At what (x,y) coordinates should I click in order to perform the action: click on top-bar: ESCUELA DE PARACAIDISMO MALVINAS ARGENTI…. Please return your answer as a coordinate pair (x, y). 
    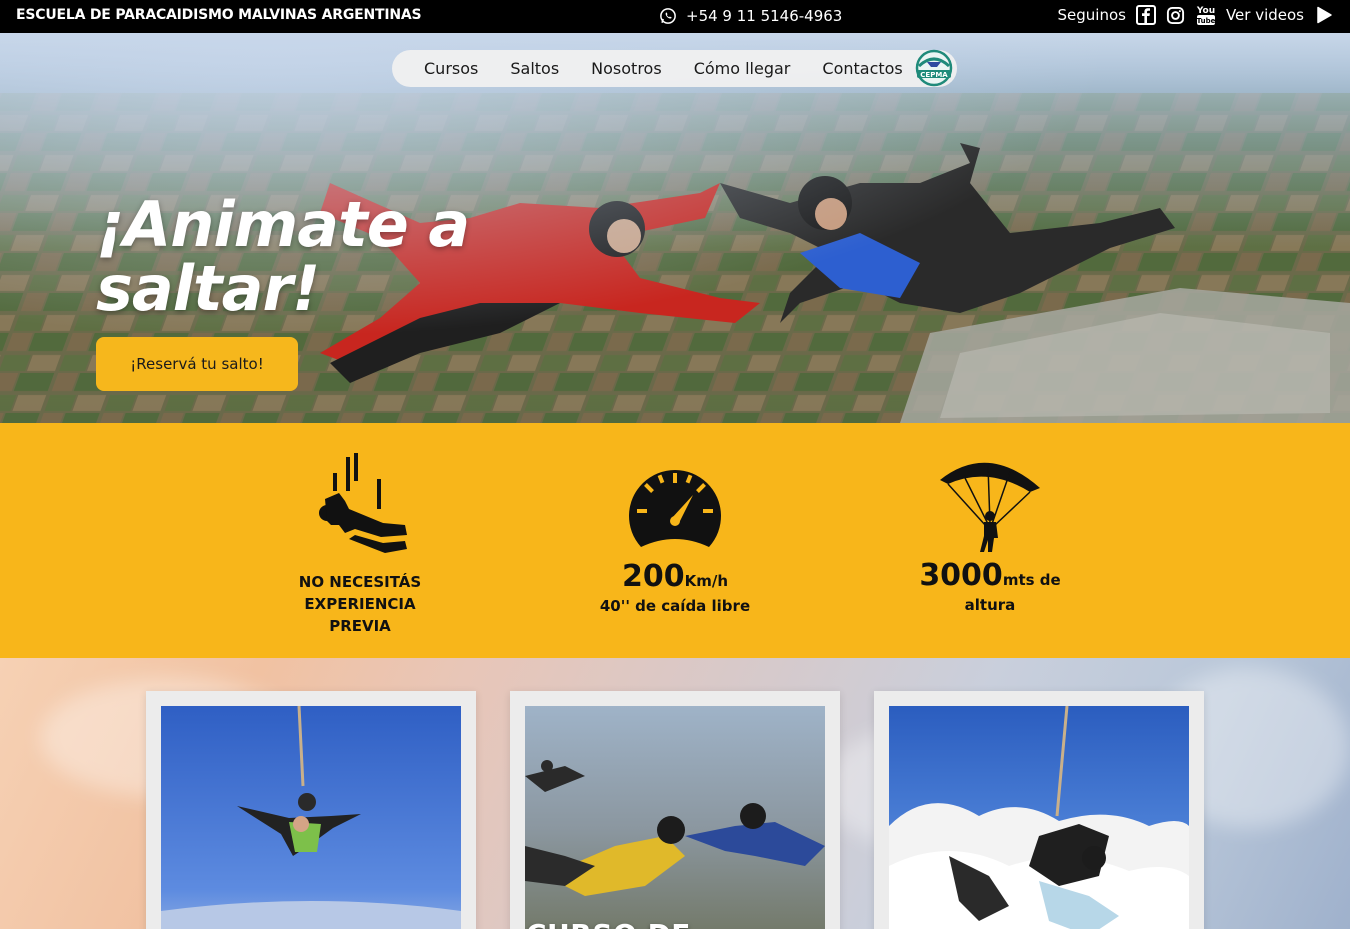
    Looking at the image, I should click on (675, 16).